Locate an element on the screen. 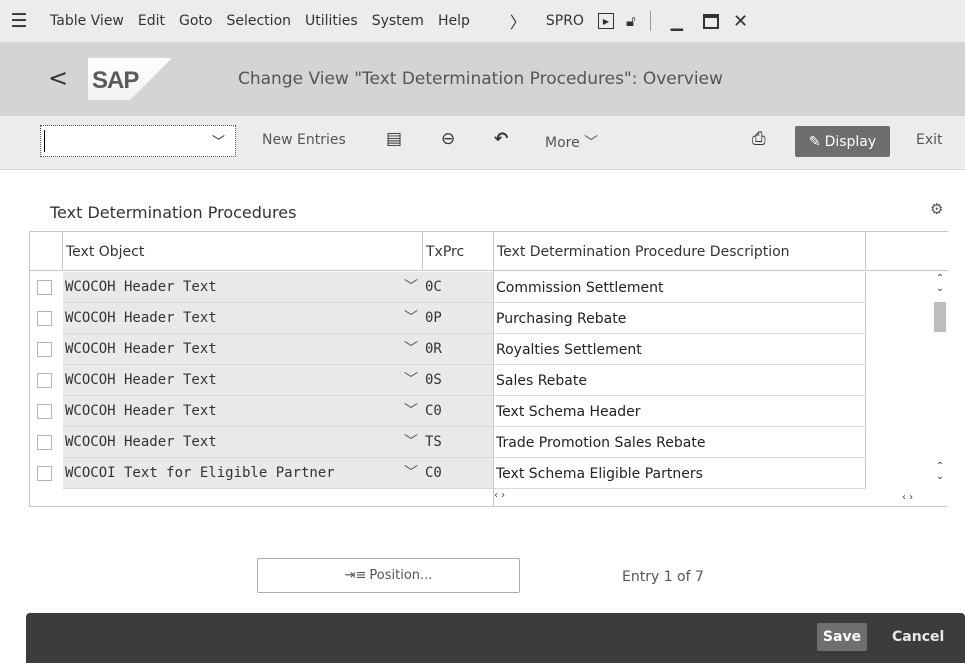 The image size is (965, 663). position-icon: ⇥≡ is located at coordinates (355, 575).